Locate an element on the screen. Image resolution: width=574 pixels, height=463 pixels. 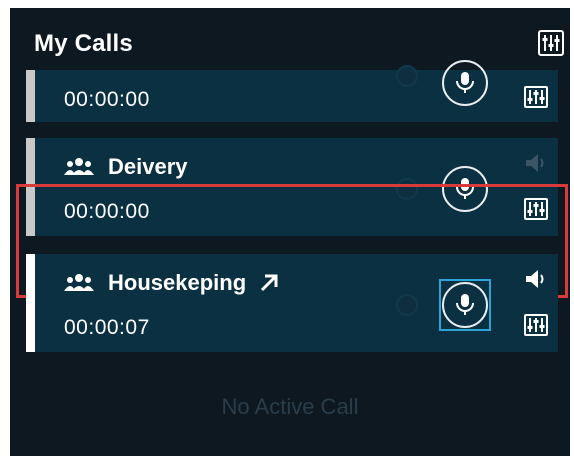
call-name-row: Housekeping is located at coordinates (172, 283).